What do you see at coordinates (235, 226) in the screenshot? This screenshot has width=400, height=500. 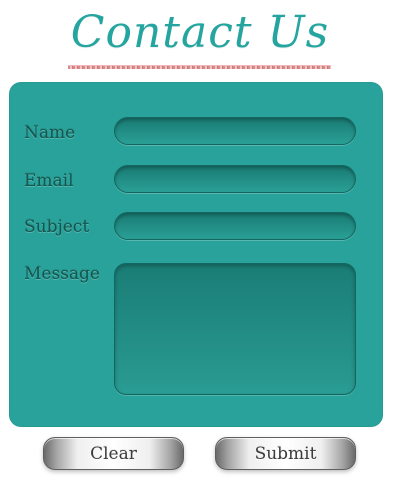 I see `subject-field` at bounding box center [235, 226].